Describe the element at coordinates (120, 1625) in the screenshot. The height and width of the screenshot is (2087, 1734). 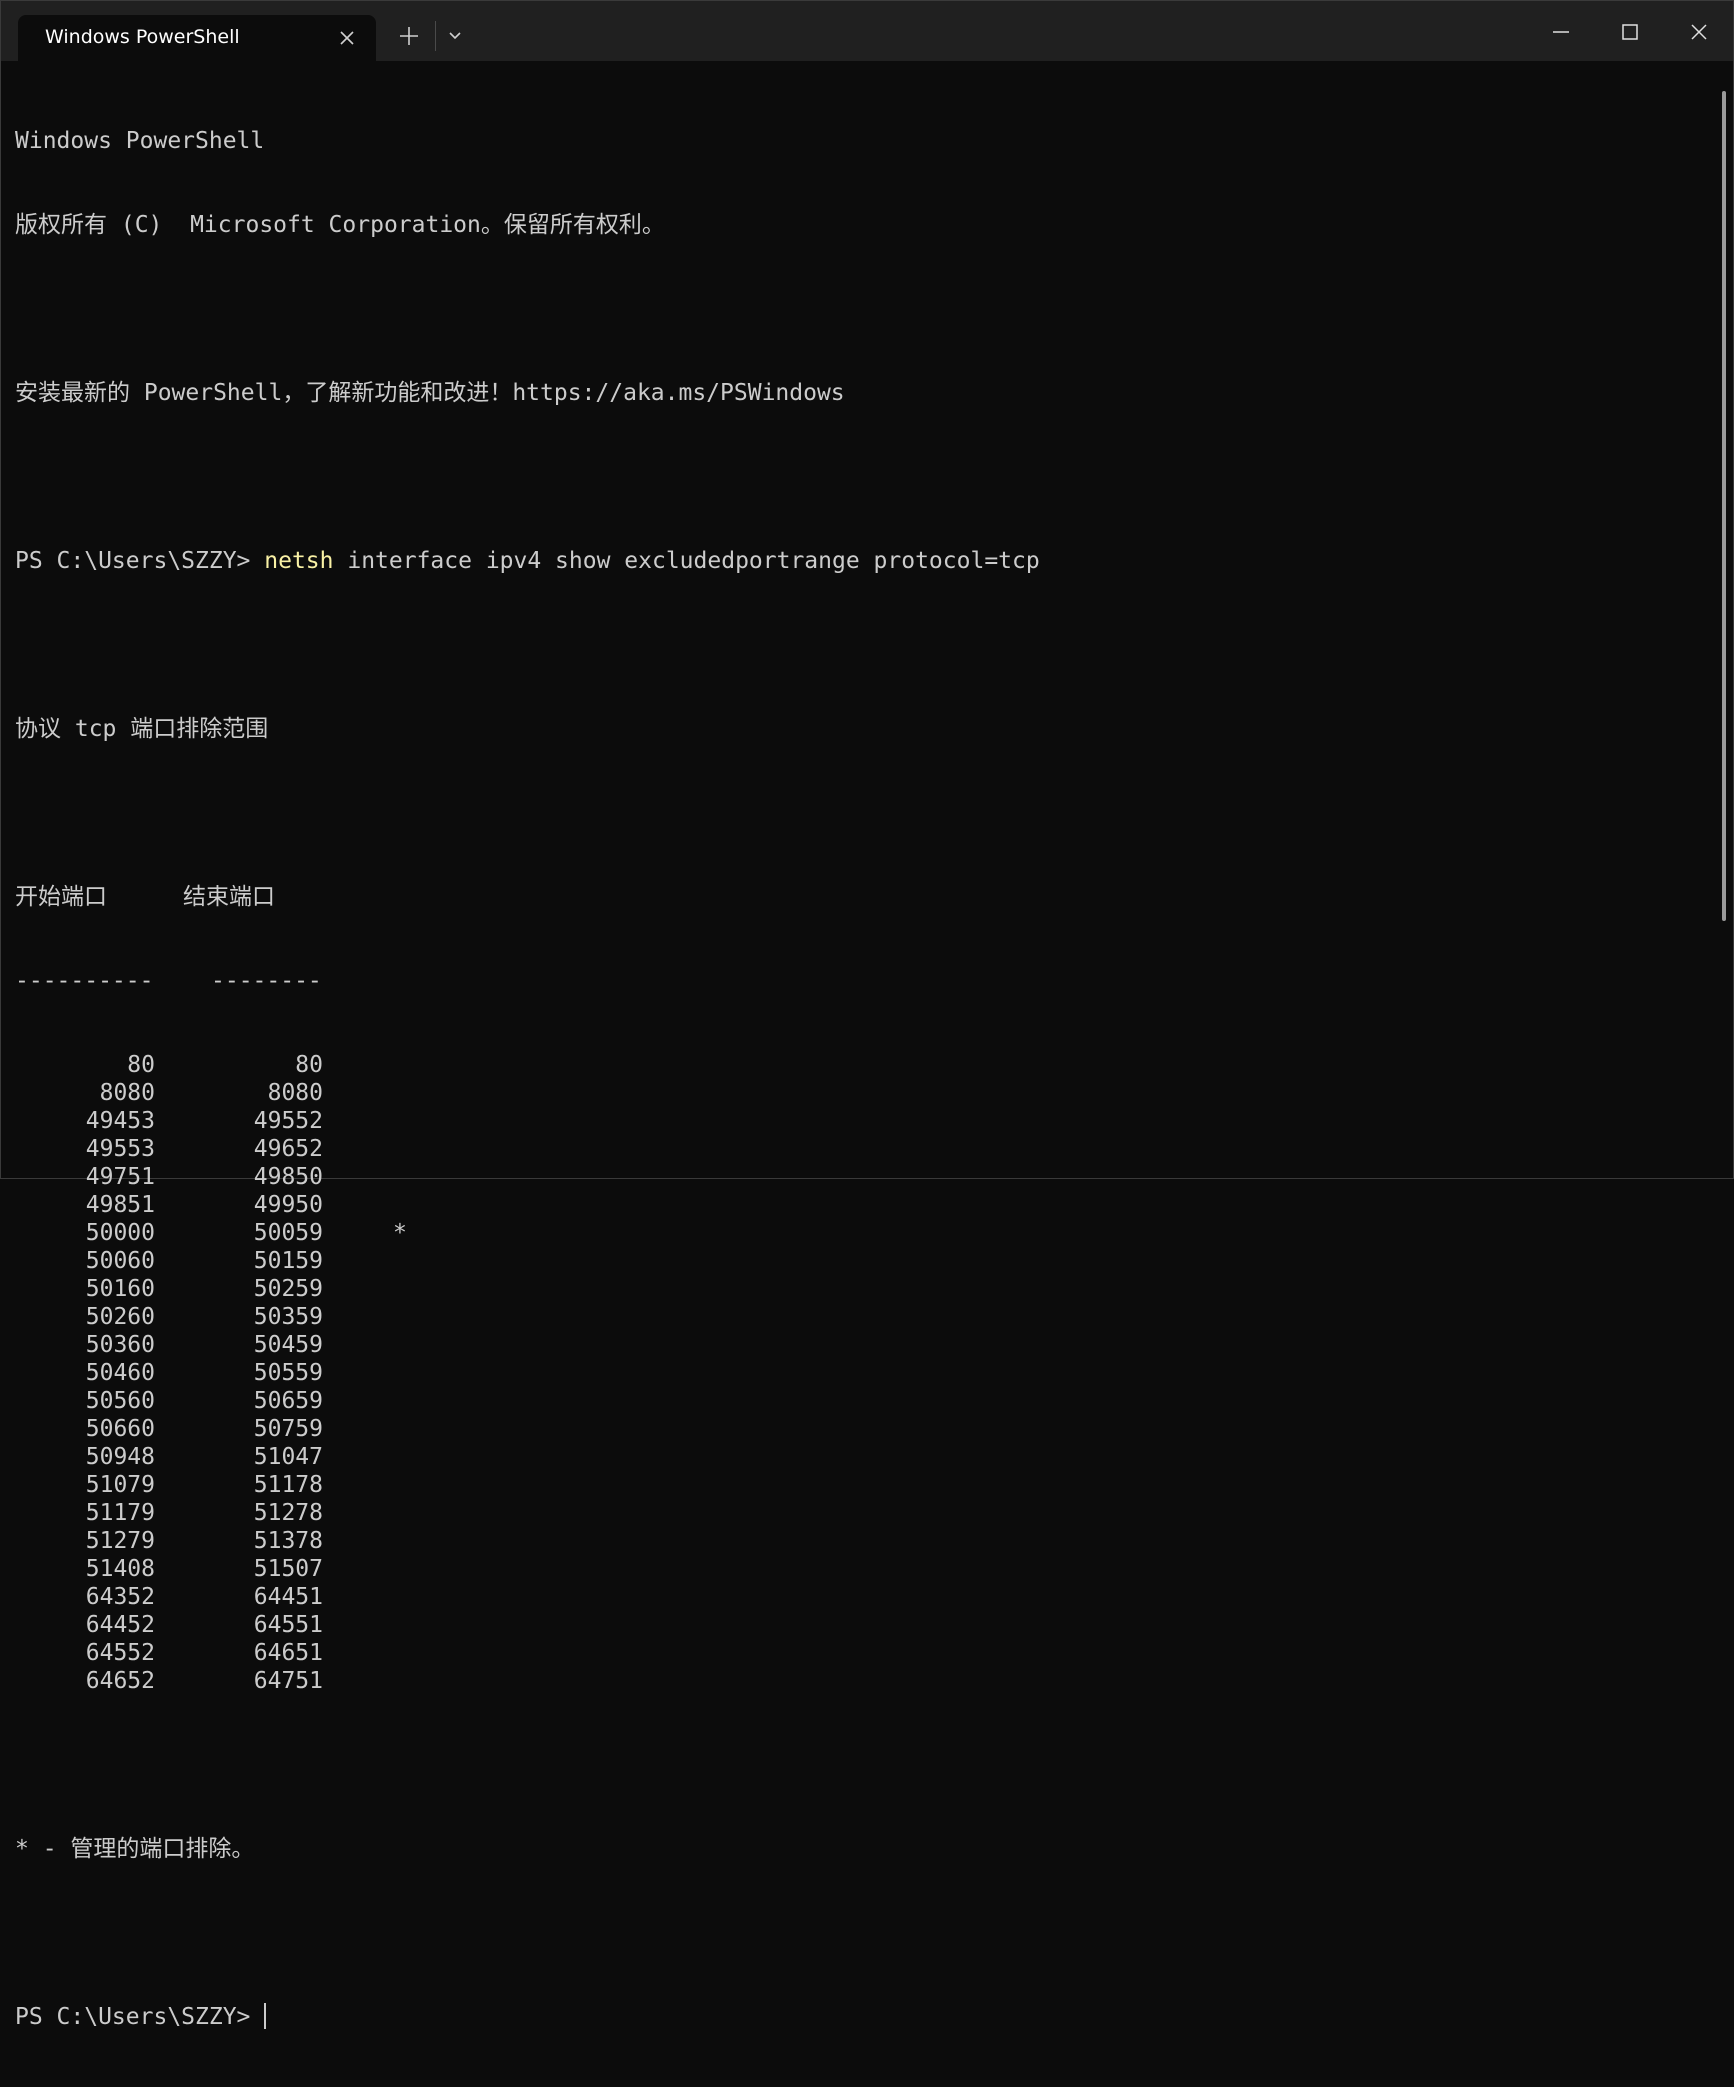
I see `start-port: 64452` at that location.